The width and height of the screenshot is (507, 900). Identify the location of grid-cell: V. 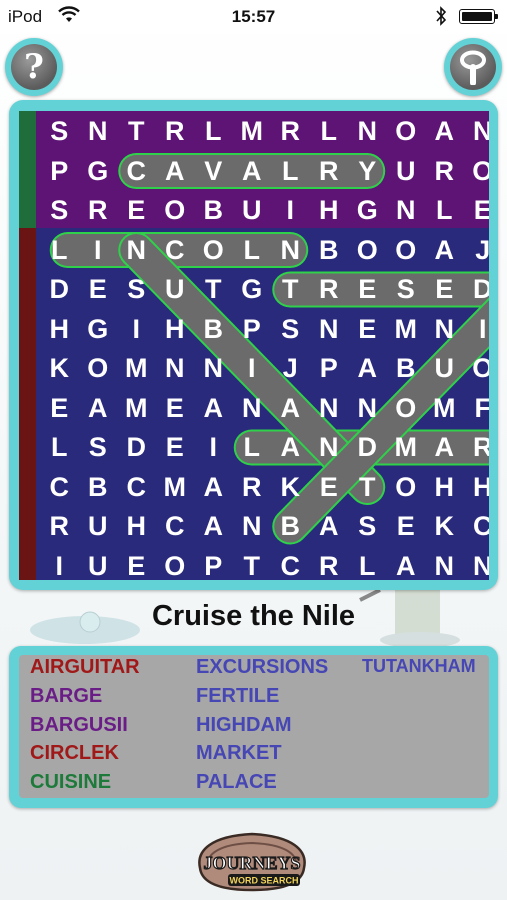
(213, 171).